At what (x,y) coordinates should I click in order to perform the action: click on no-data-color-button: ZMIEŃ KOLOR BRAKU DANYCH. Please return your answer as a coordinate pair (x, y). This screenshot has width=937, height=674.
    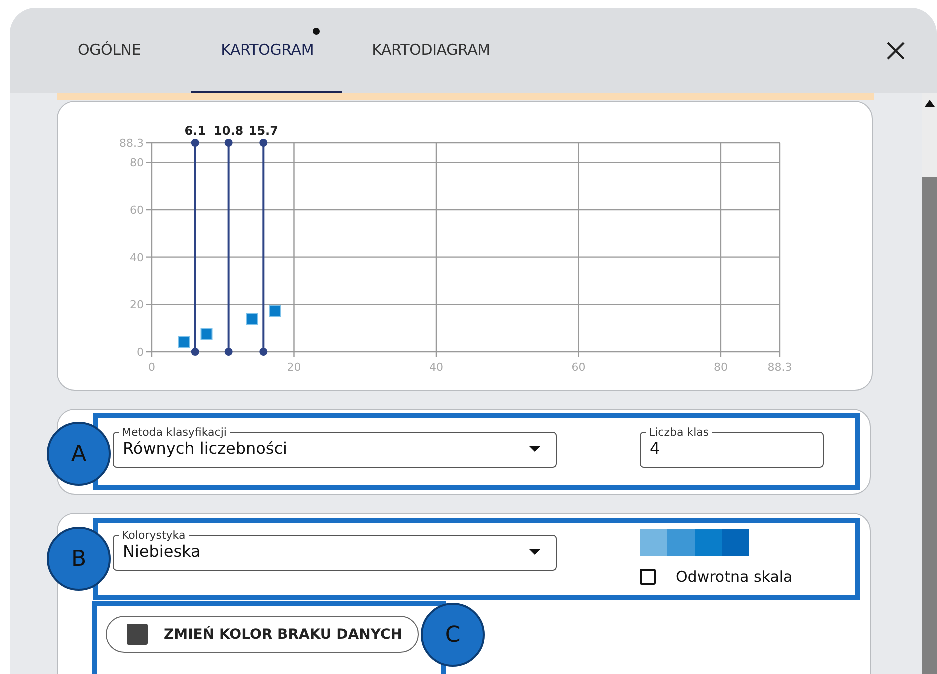
    Looking at the image, I should click on (262, 634).